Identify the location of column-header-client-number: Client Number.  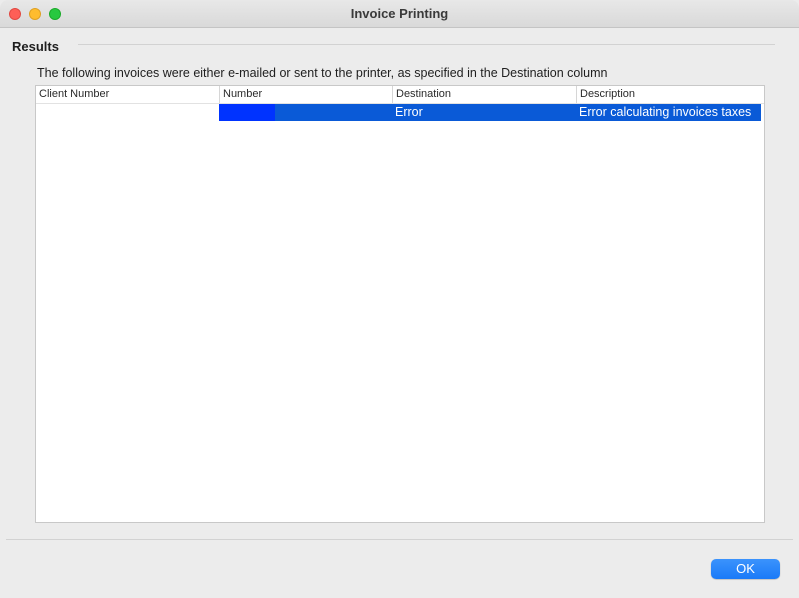
(127, 94).